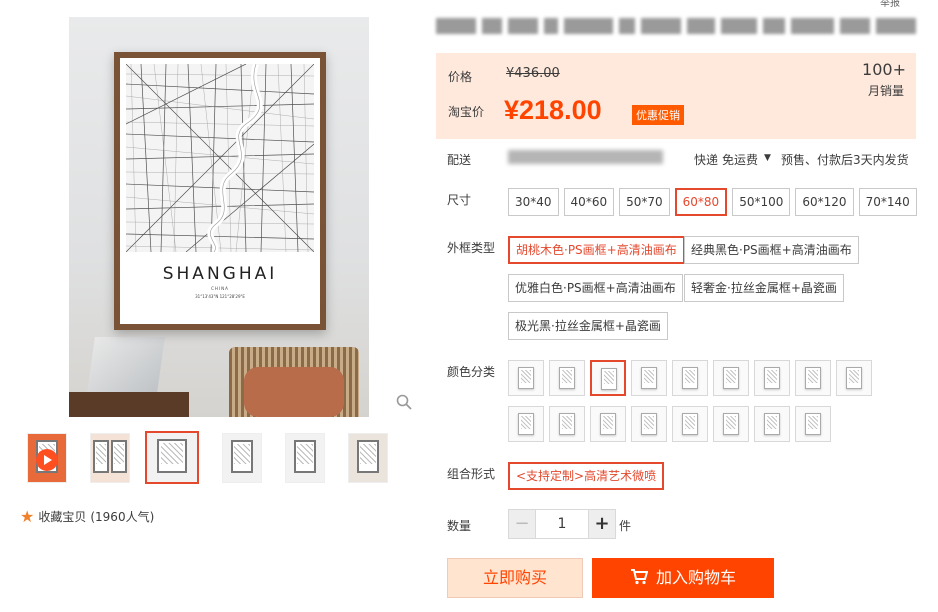  What do you see at coordinates (884, 69) in the screenshot?
I see `sales-count: 100+` at bounding box center [884, 69].